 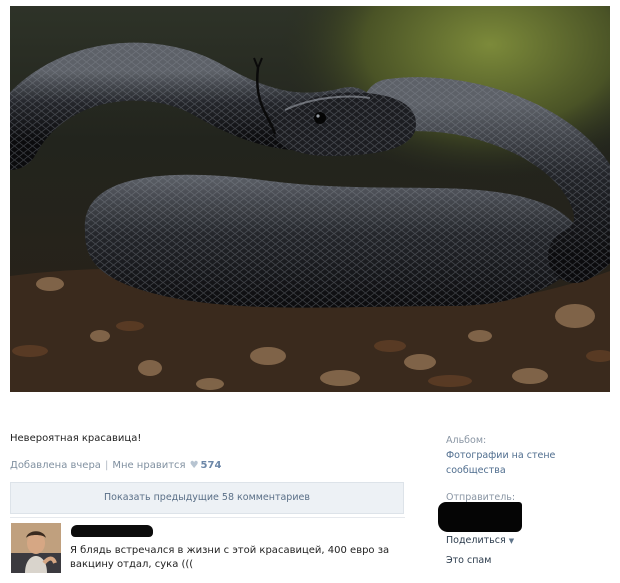 What do you see at coordinates (480, 517) in the screenshot?
I see `redacted-sender` at bounding box center [480, 517].